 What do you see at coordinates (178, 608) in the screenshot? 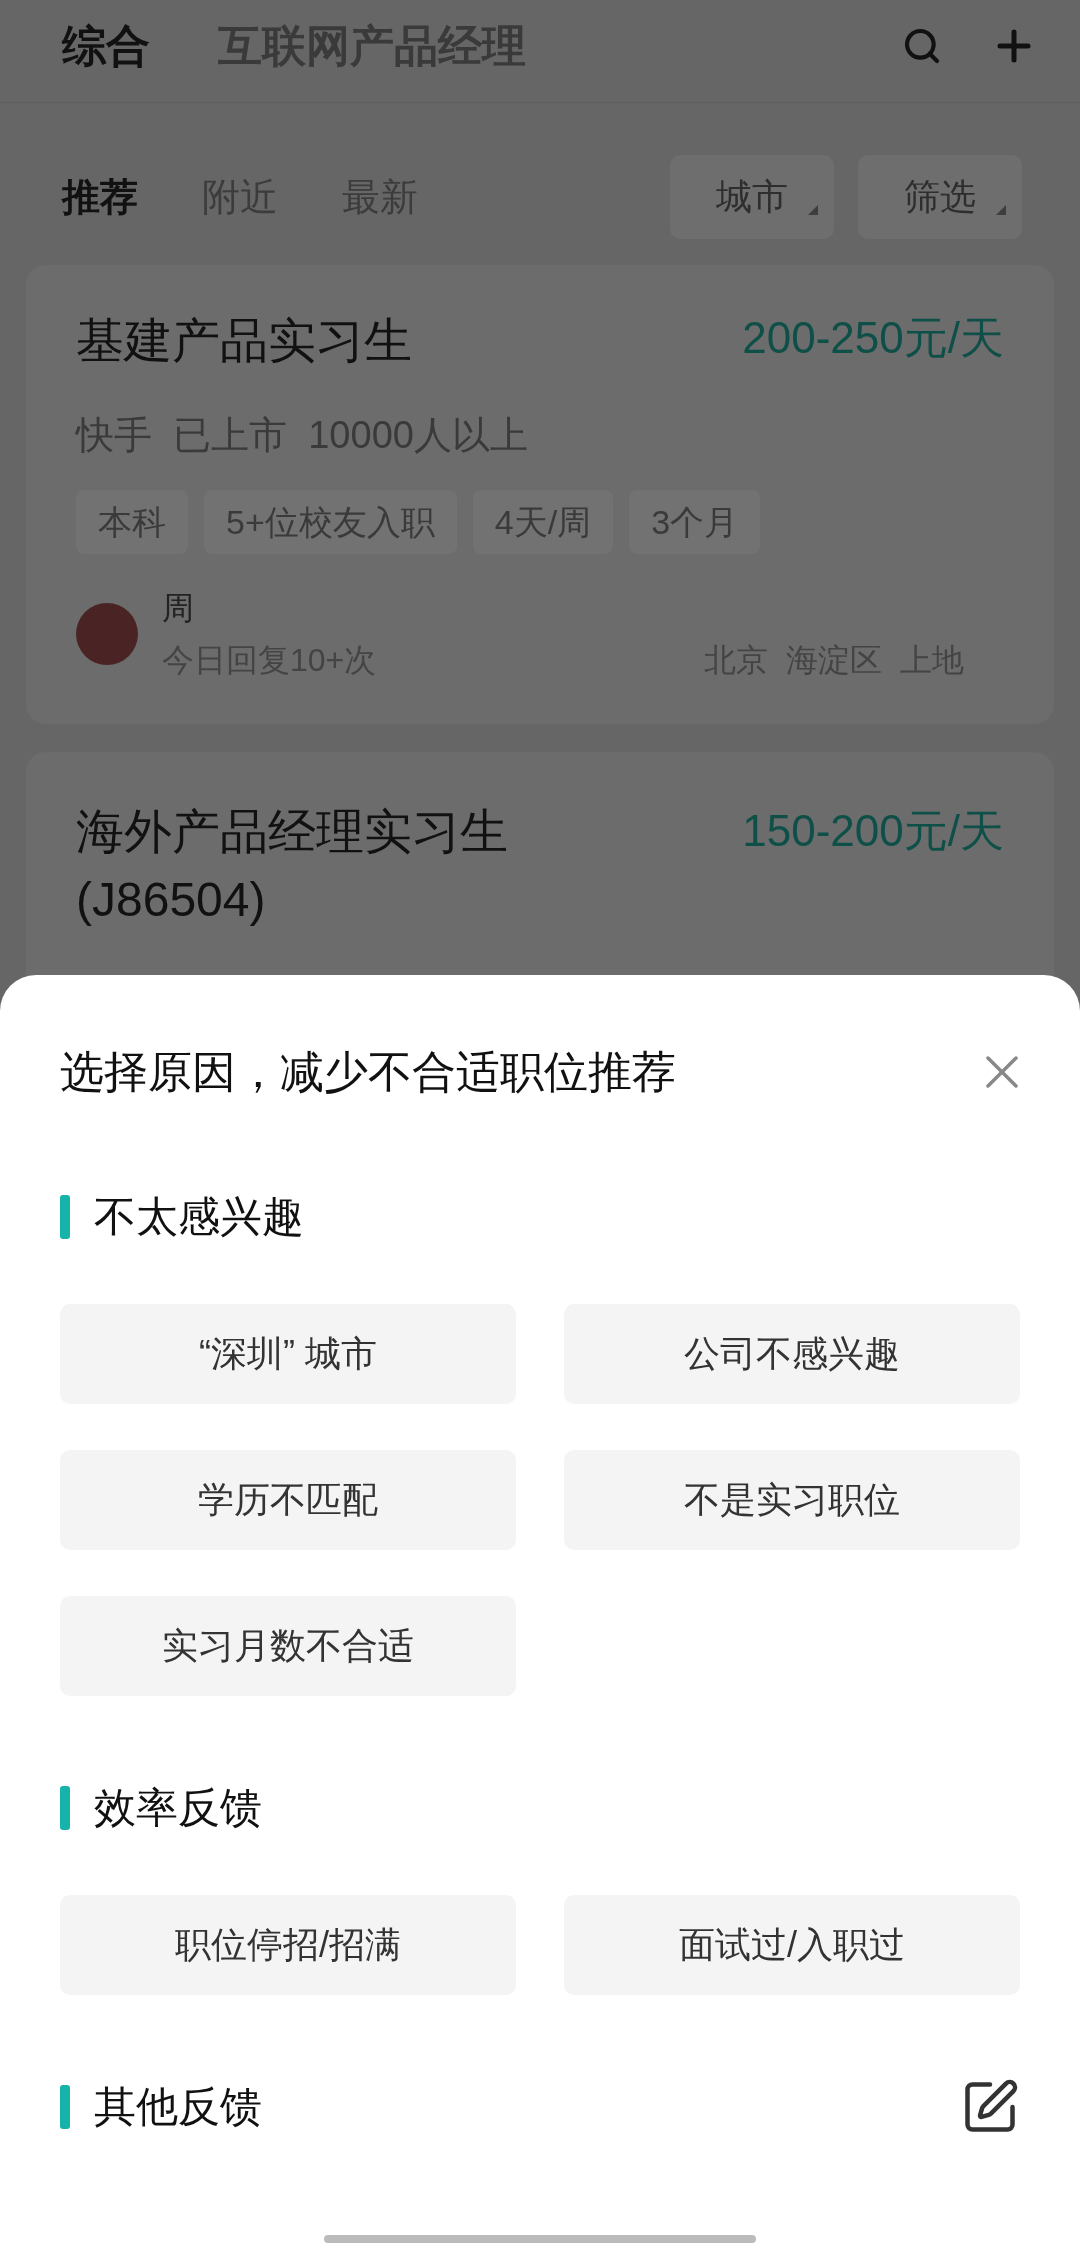
I see `recruiter-name: 周` at bounding box center [178, 608].